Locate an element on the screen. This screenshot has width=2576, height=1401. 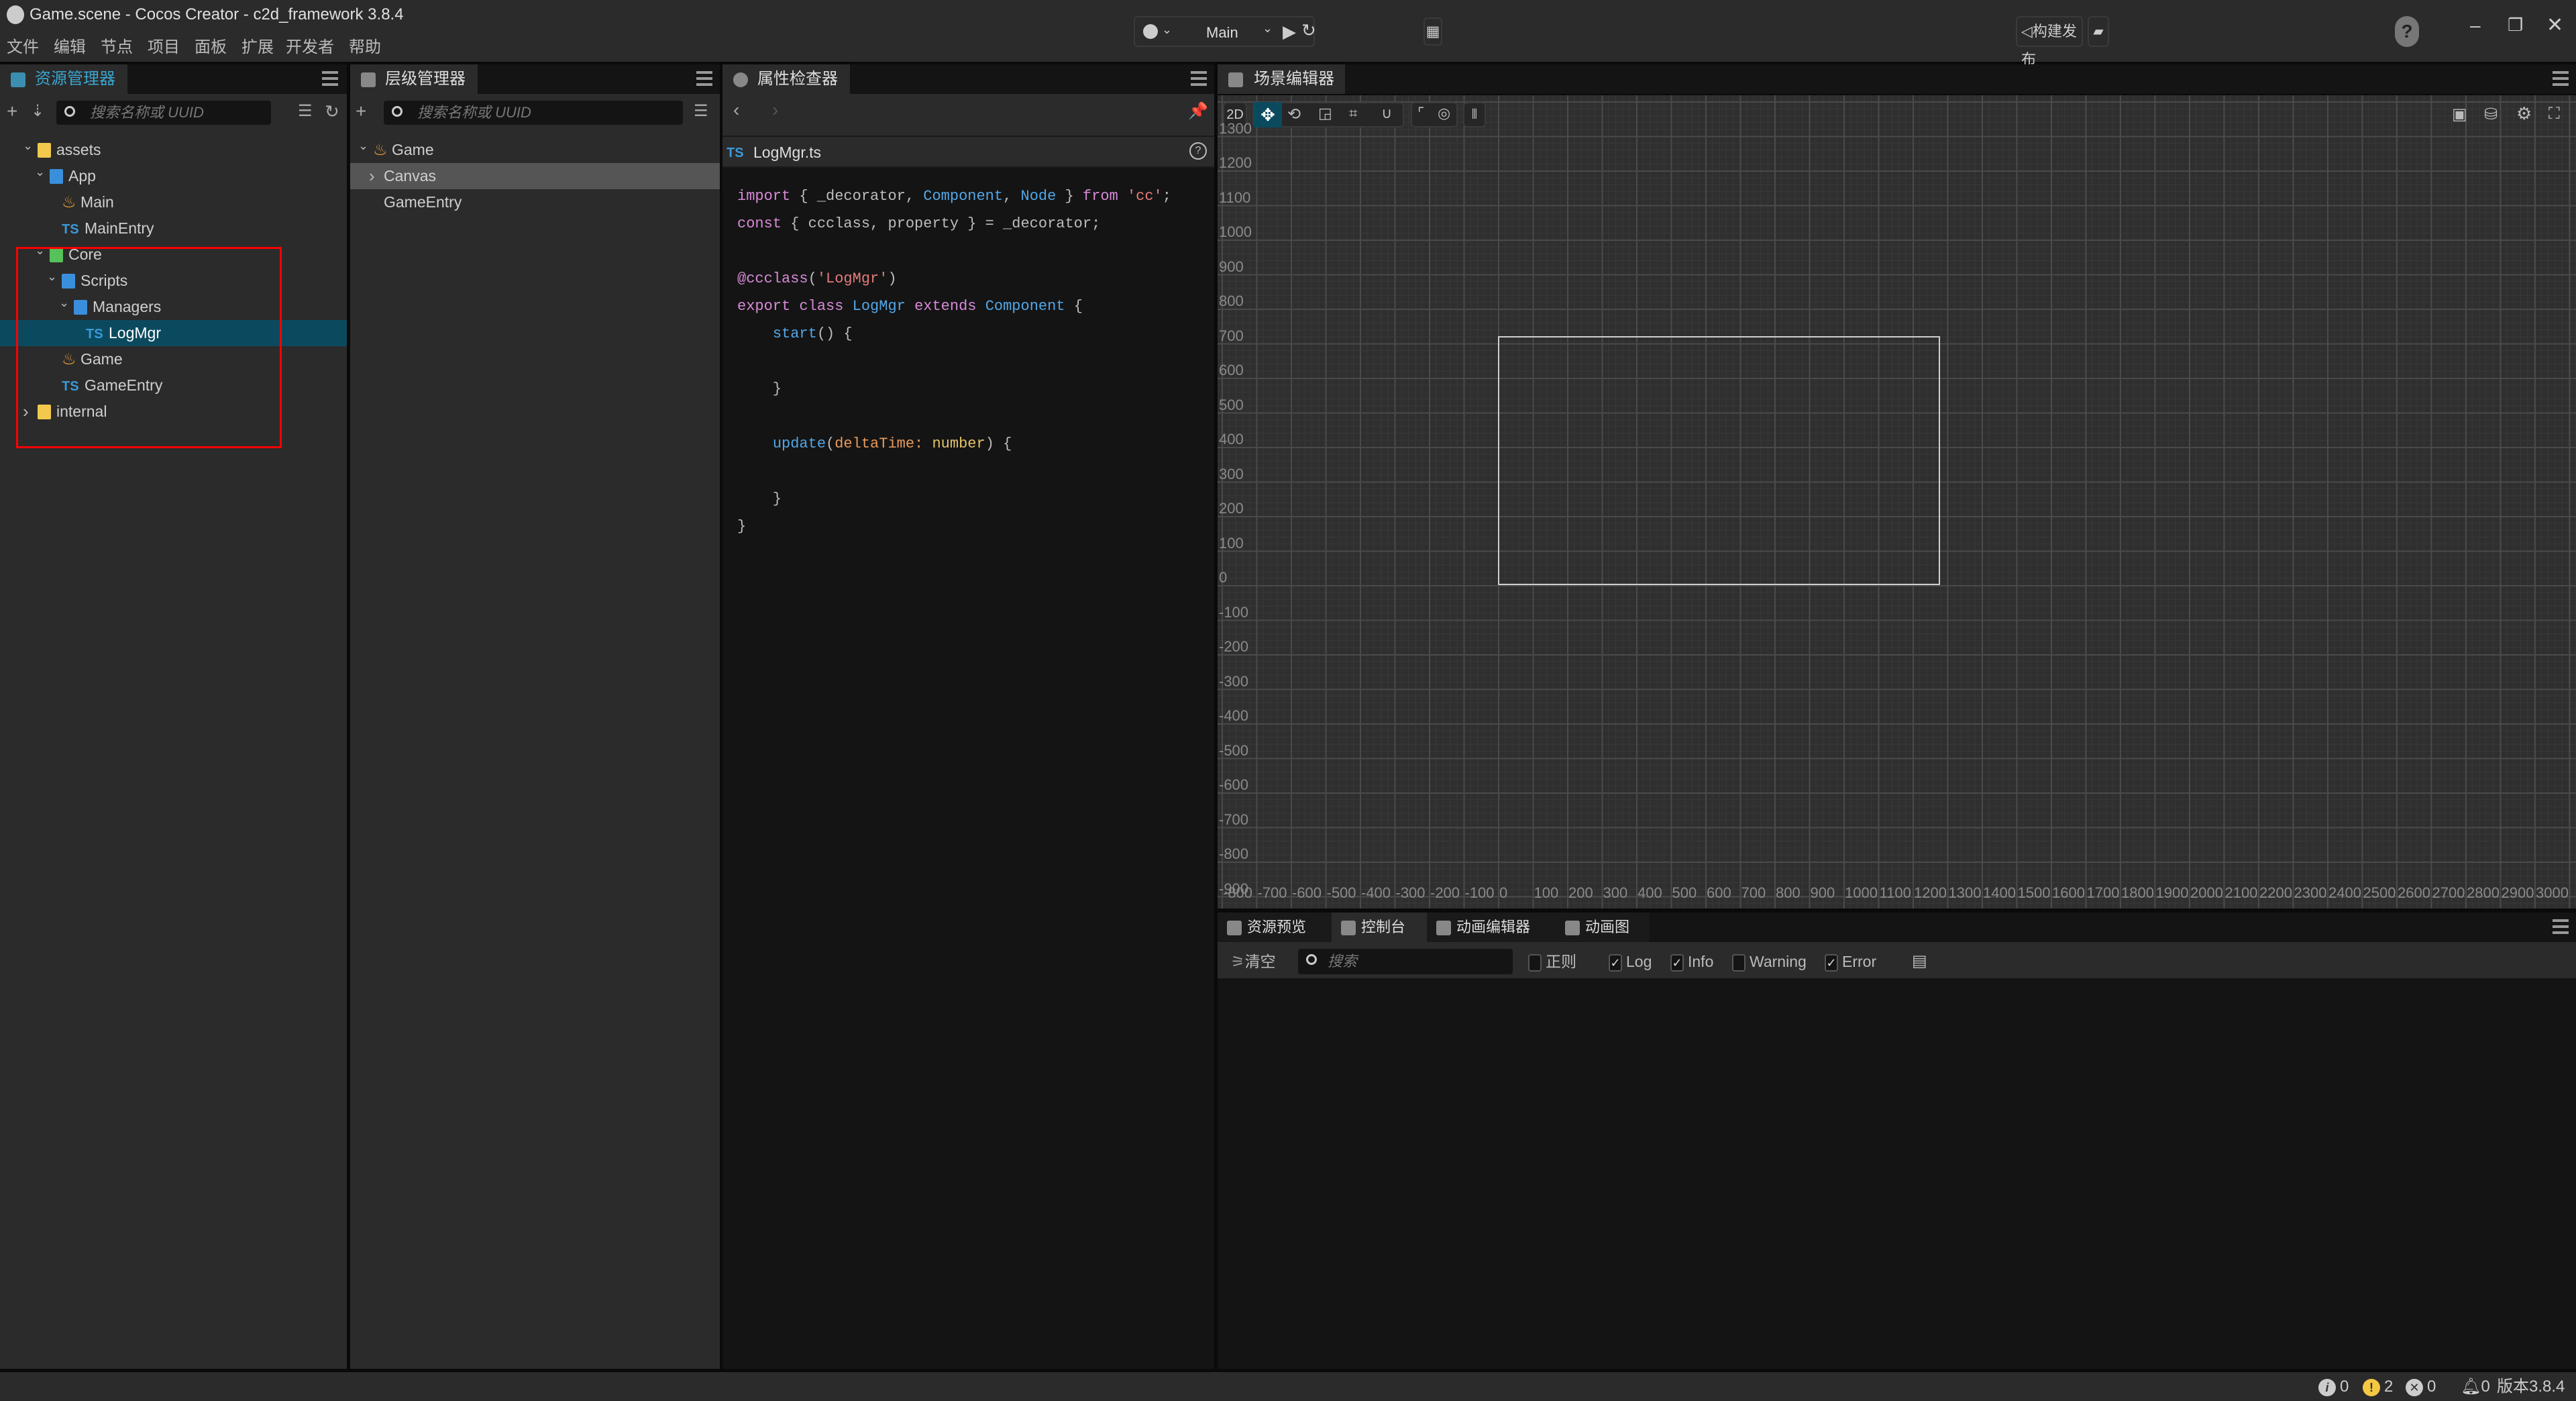
open-folder-button: ▰ is located at coordinates (2098, 32).